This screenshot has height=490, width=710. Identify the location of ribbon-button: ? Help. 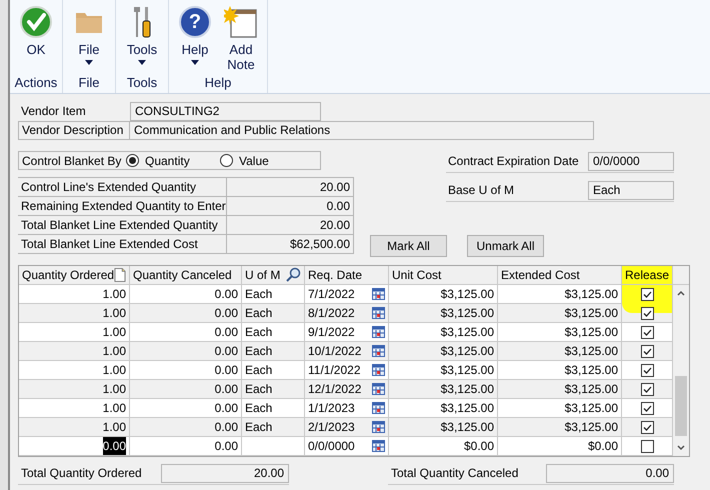
(195, 38).